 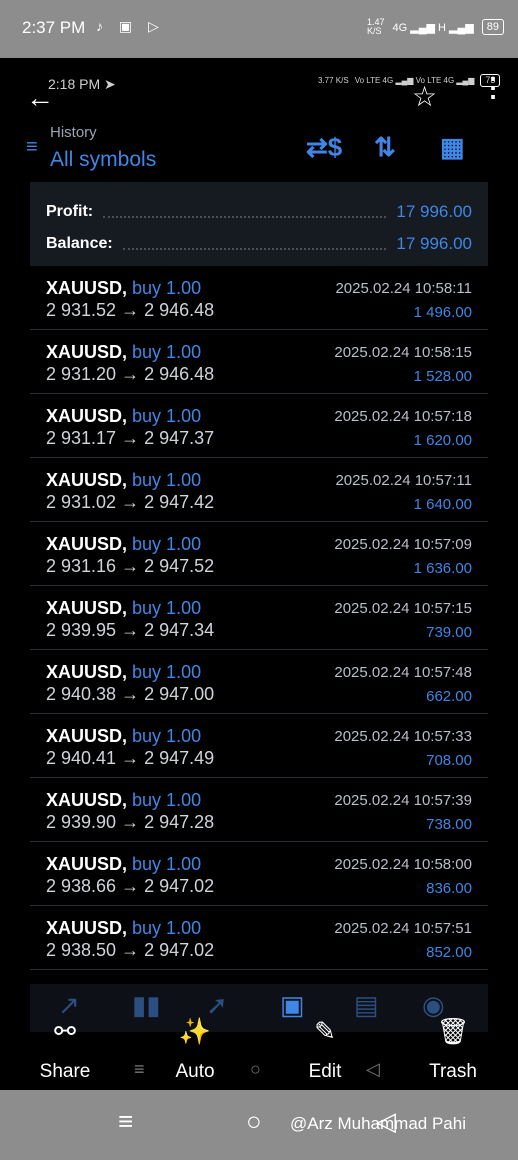 What do you see at coordinates (373, 1069) in the screenshot?
I see `ghost-back-icon: ◁` at bounding box center [373, 1069].